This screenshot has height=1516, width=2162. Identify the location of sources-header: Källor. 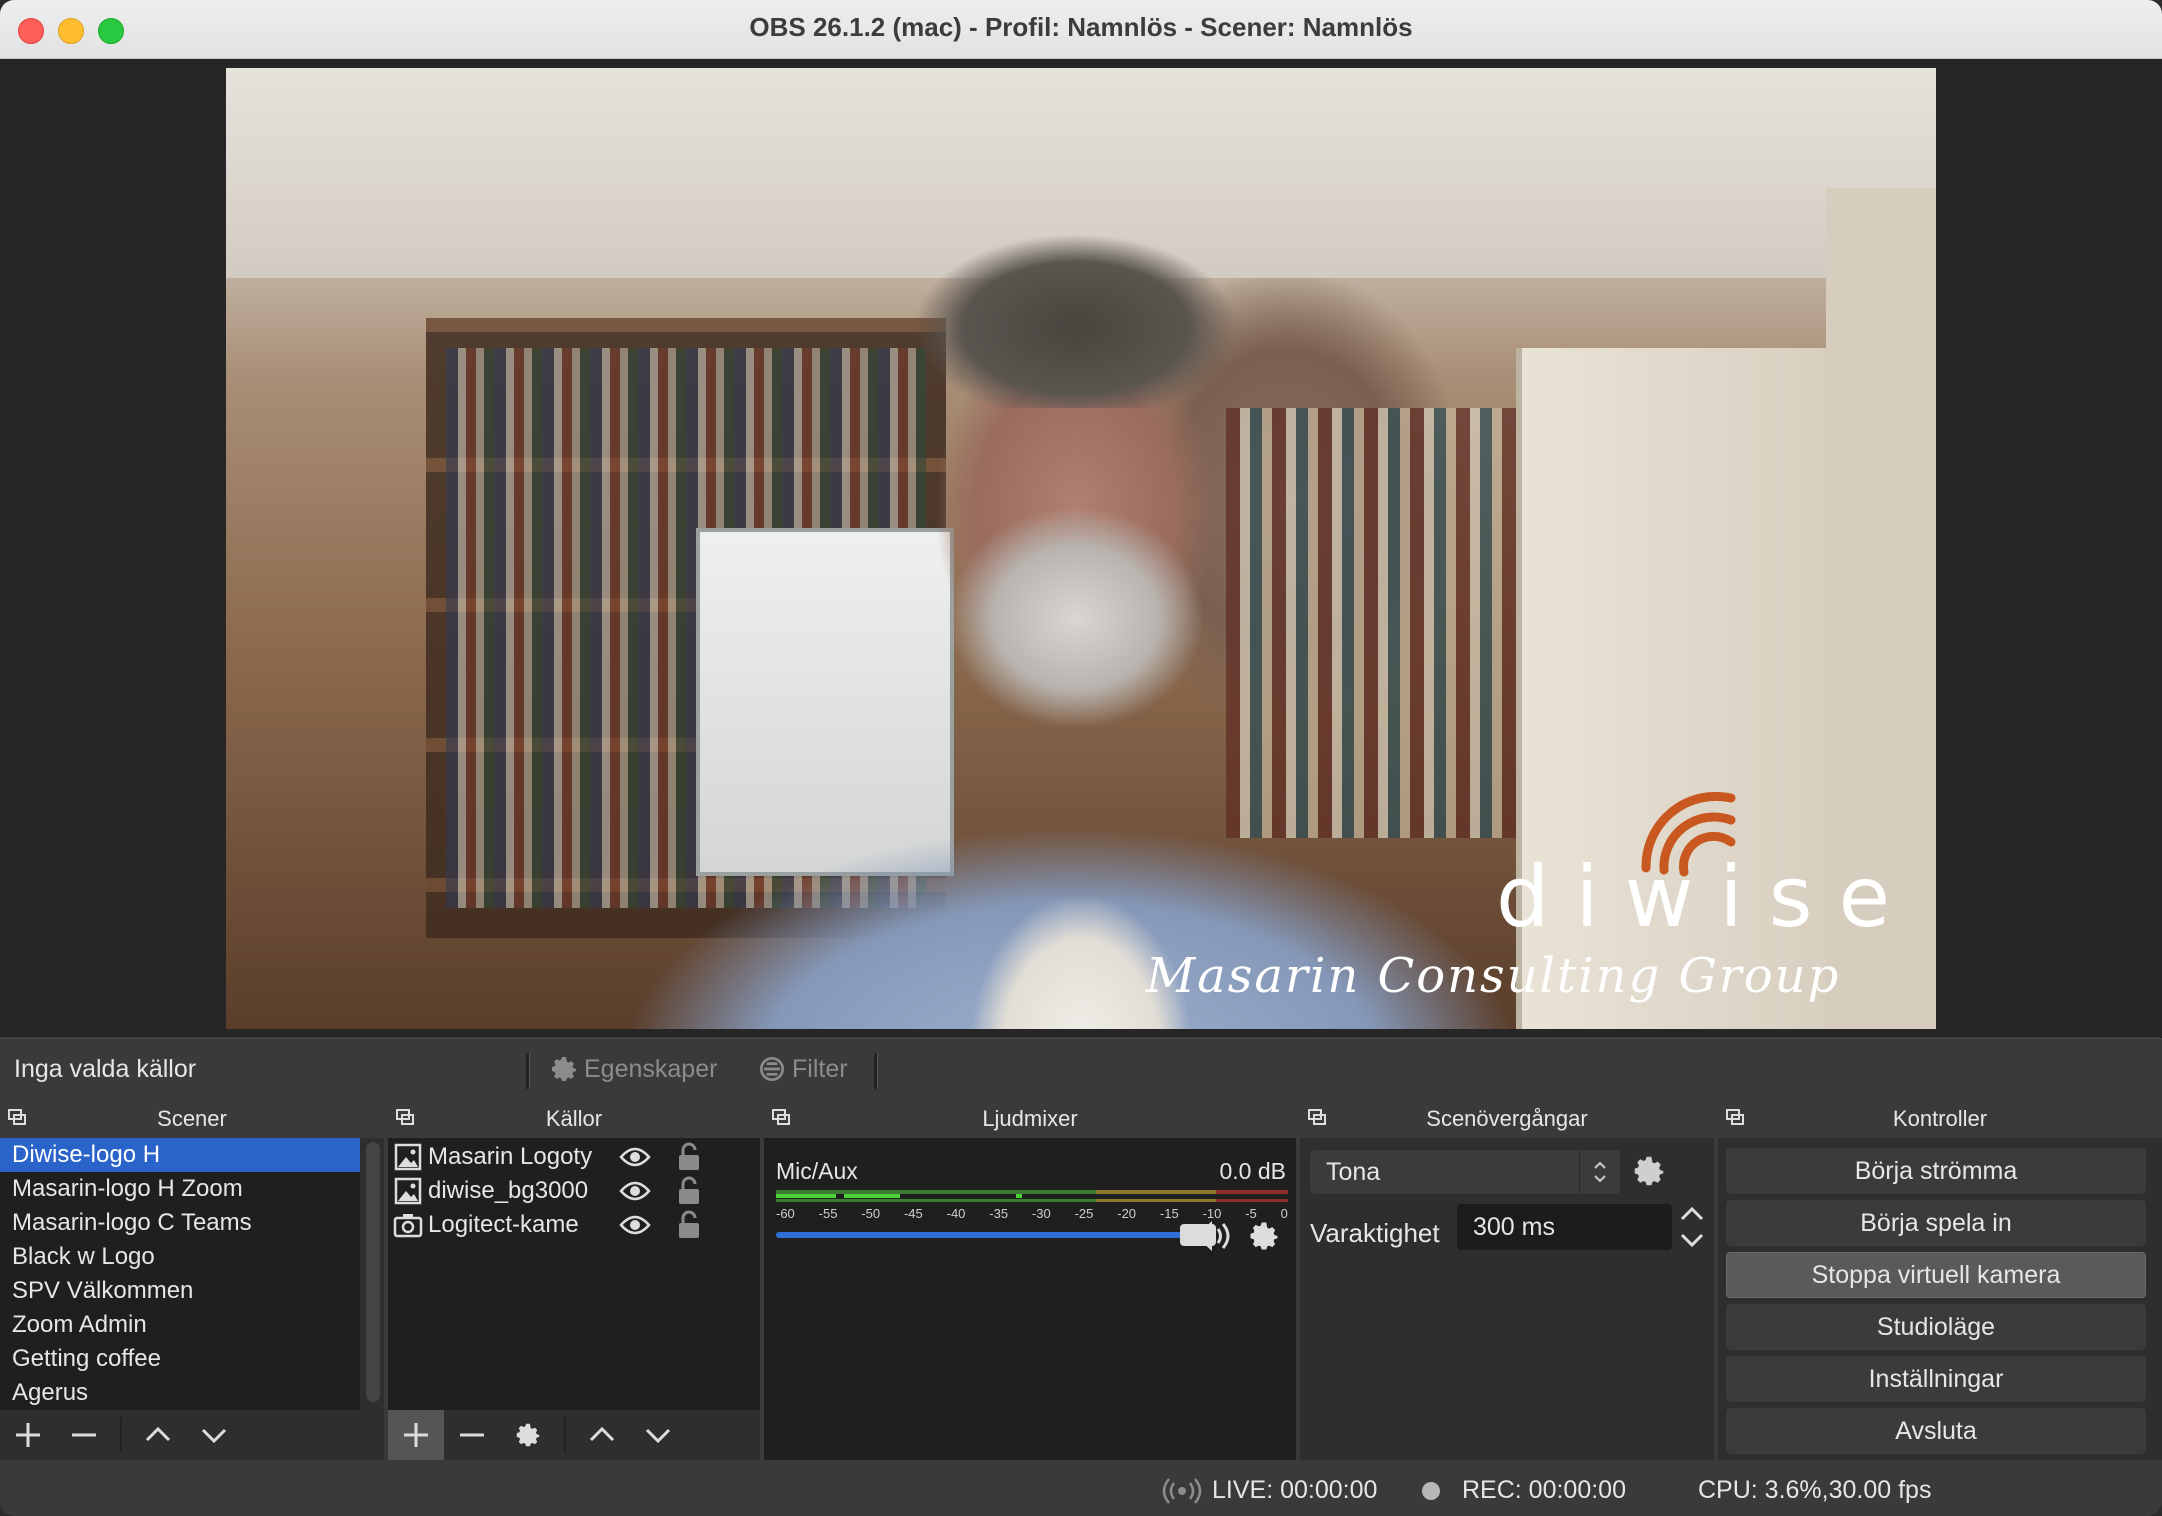
(574, 1119).